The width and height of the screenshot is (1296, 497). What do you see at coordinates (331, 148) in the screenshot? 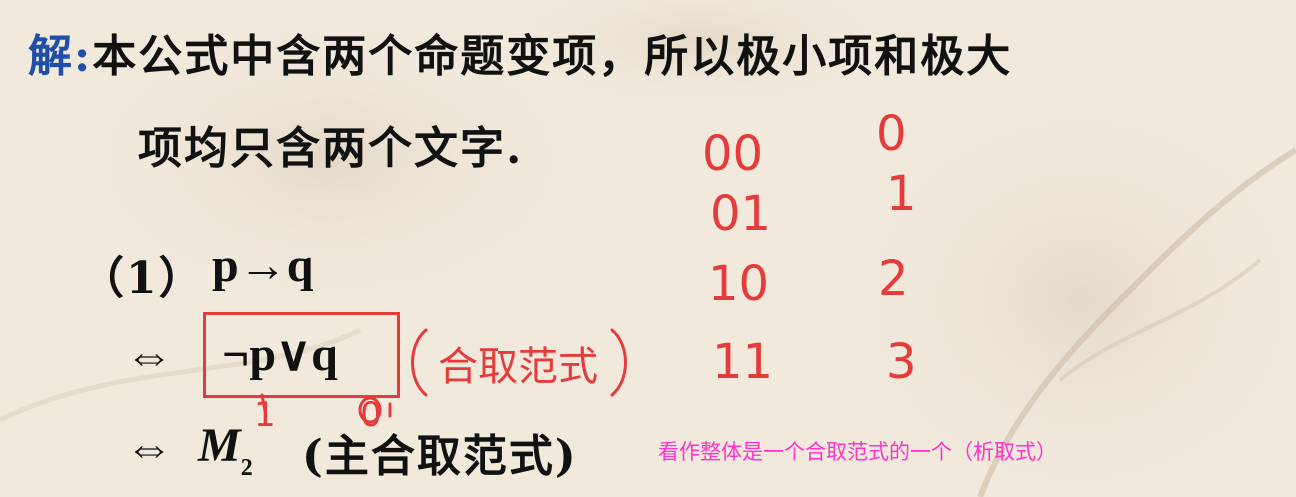
I see `solution-line-2: 项均只含两个文字.` at bounding box center [331, 148].